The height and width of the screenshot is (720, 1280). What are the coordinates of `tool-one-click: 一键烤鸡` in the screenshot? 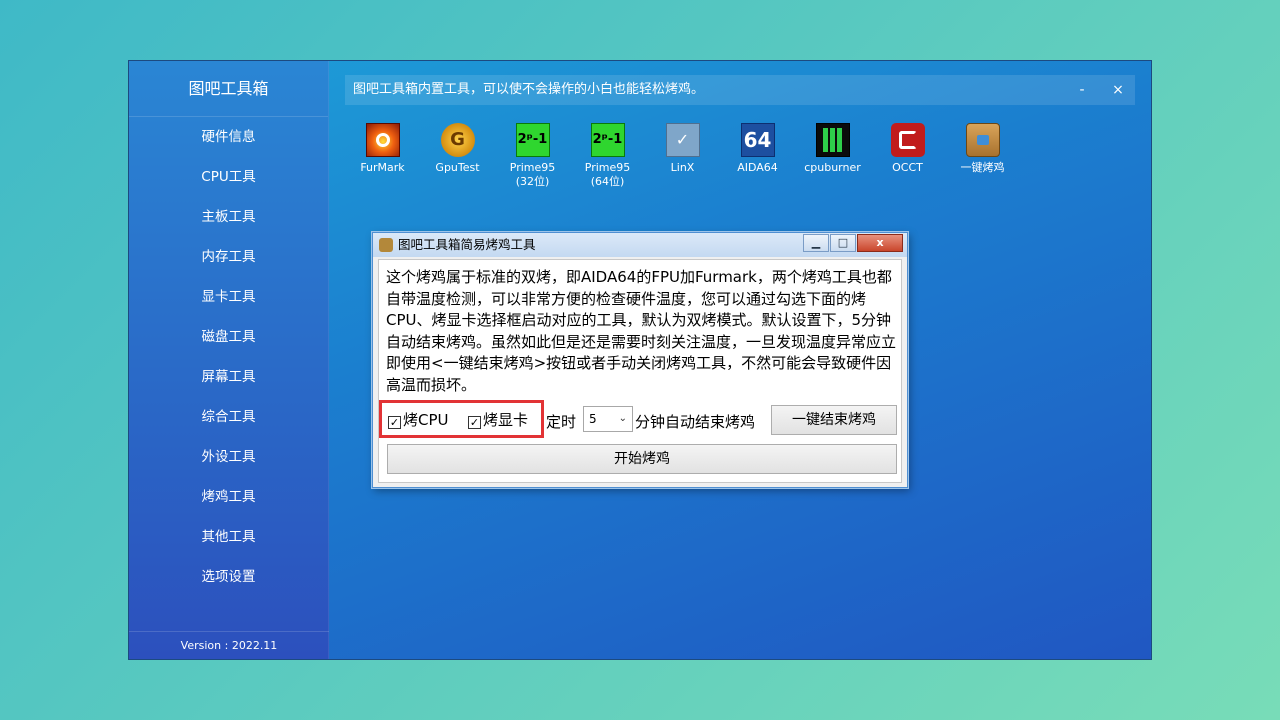 It's located at (982, 149).